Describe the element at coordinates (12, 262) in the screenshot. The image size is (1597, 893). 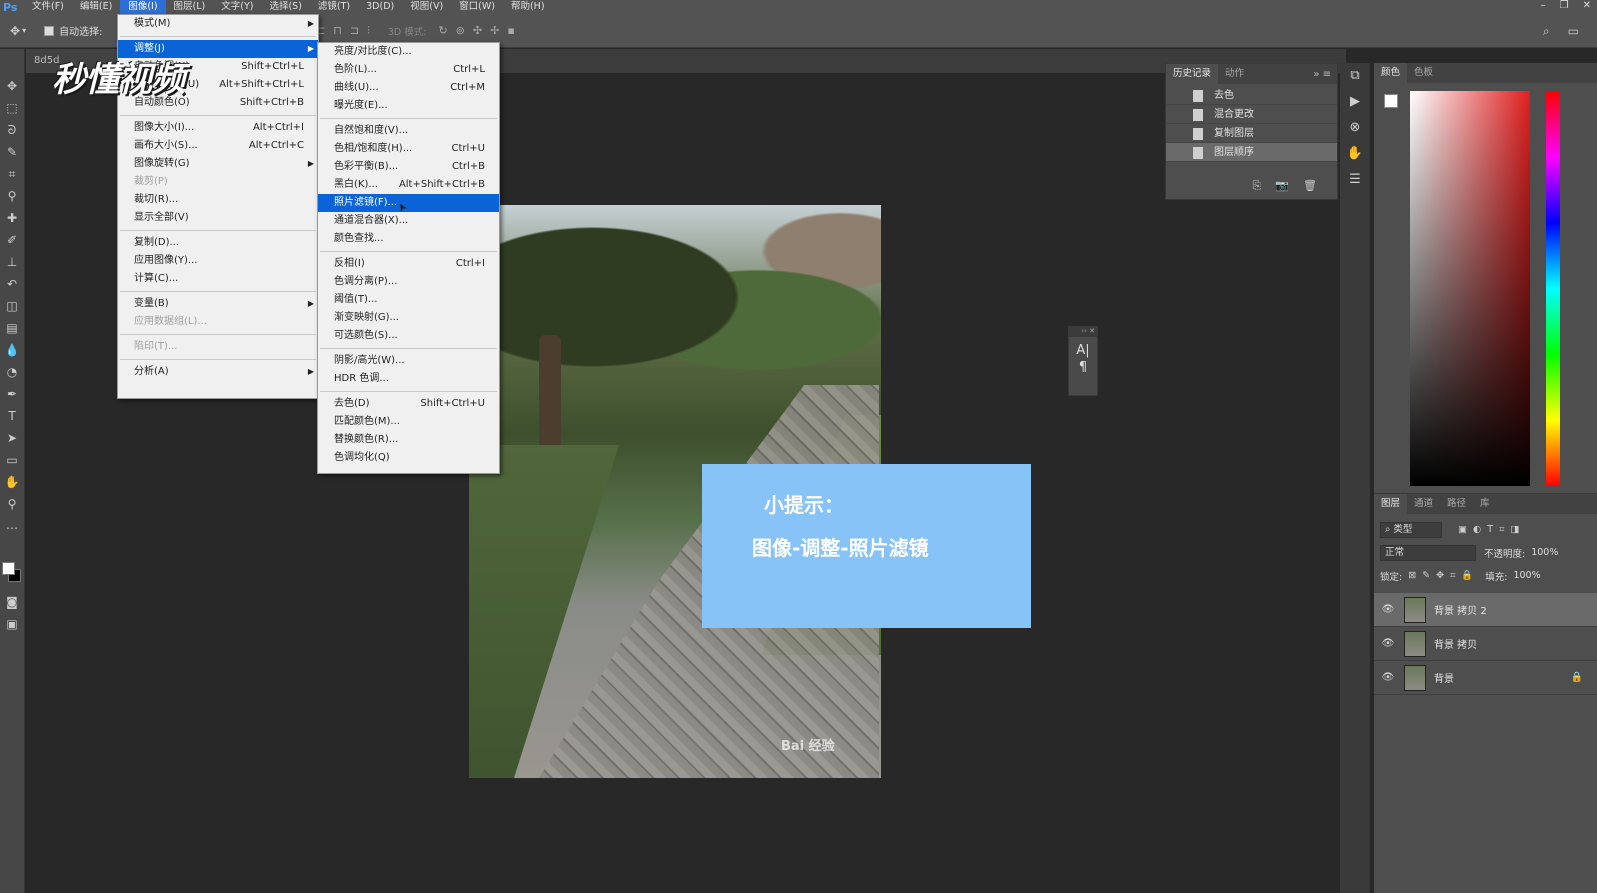
I see `stamp-tool-icon: ⊥` at that location.